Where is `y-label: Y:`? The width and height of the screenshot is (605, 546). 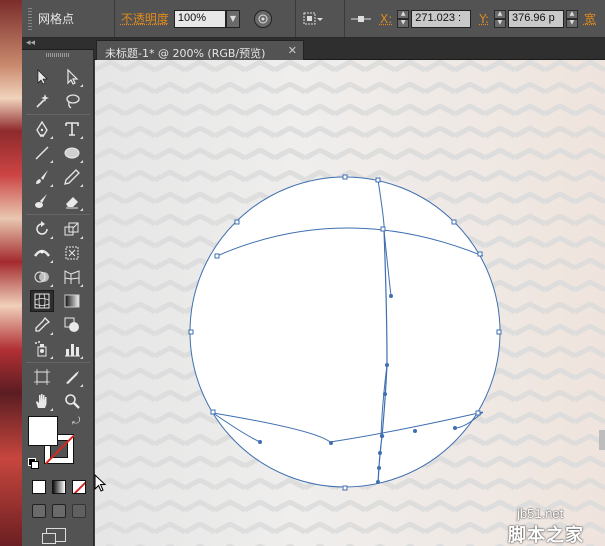 y-label: Y: is located at coordinates (484, 18).